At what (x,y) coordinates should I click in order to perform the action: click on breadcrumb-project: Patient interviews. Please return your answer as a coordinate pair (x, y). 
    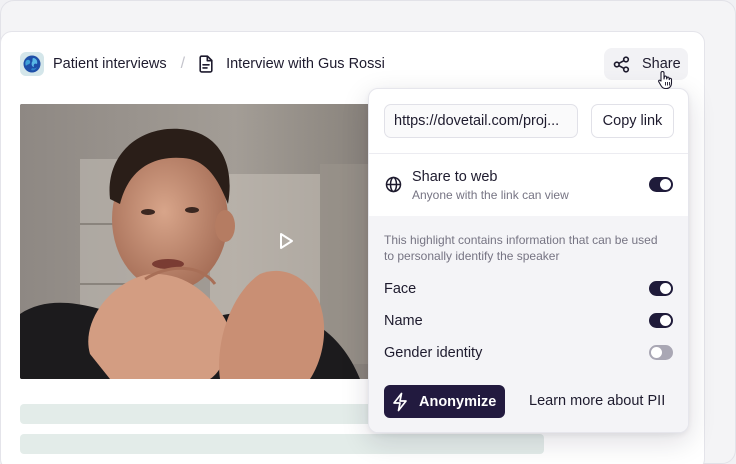
    Looking at the image, I should click on (110, 64).